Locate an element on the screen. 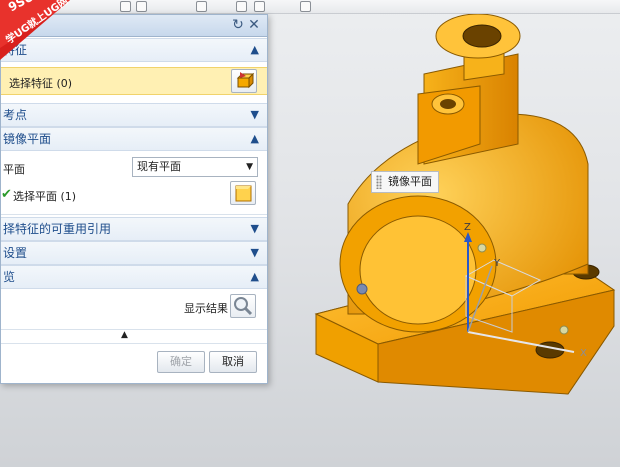 The image size is (620, 467). select-feature-label: 选择特征 (0) is located at coordinates (41, 83).